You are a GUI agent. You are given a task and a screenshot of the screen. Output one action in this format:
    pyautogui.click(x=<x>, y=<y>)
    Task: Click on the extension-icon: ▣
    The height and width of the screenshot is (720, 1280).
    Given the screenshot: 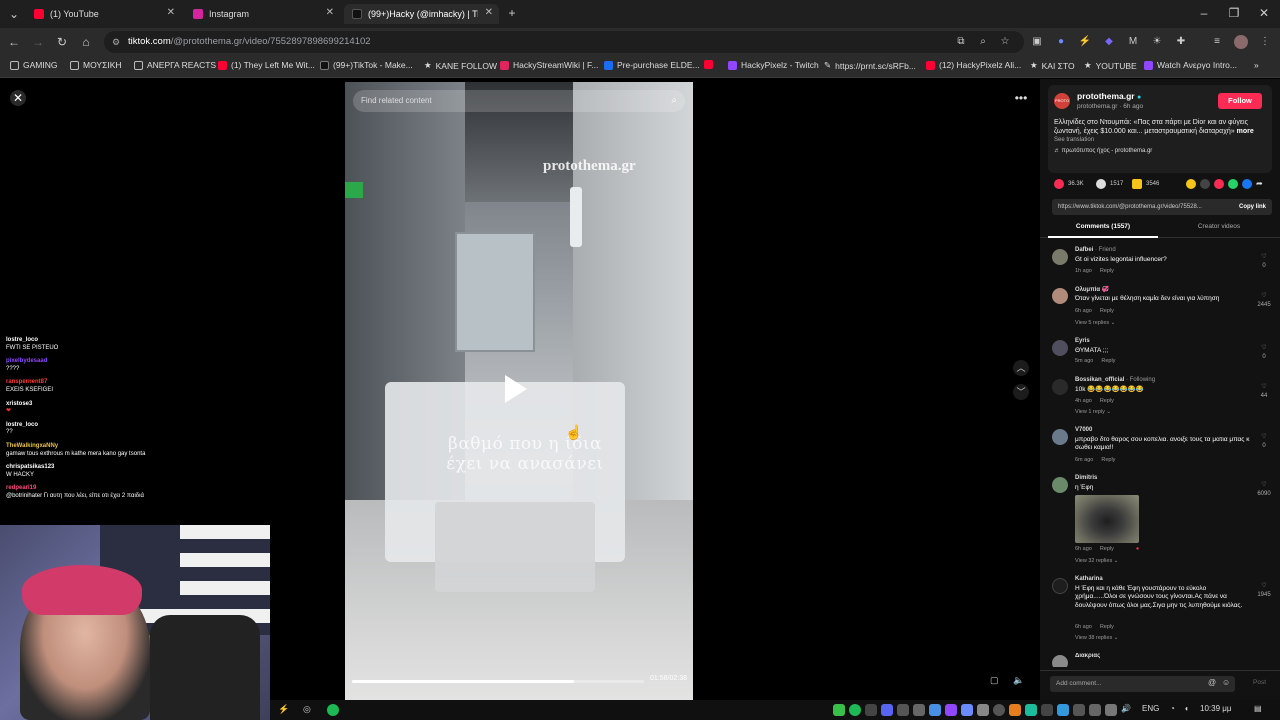 What is the action you would take?
    pyautogui.click(x=1037, y=42)
    